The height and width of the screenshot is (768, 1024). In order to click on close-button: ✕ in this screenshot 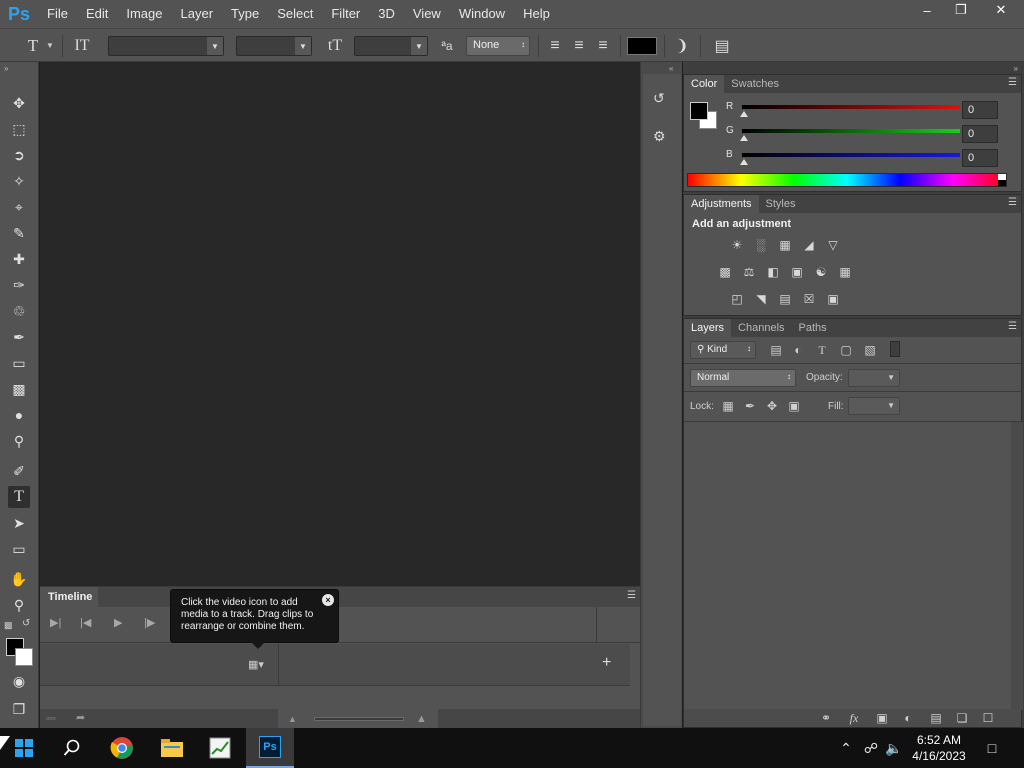, I will do `click(1001, 10)`.